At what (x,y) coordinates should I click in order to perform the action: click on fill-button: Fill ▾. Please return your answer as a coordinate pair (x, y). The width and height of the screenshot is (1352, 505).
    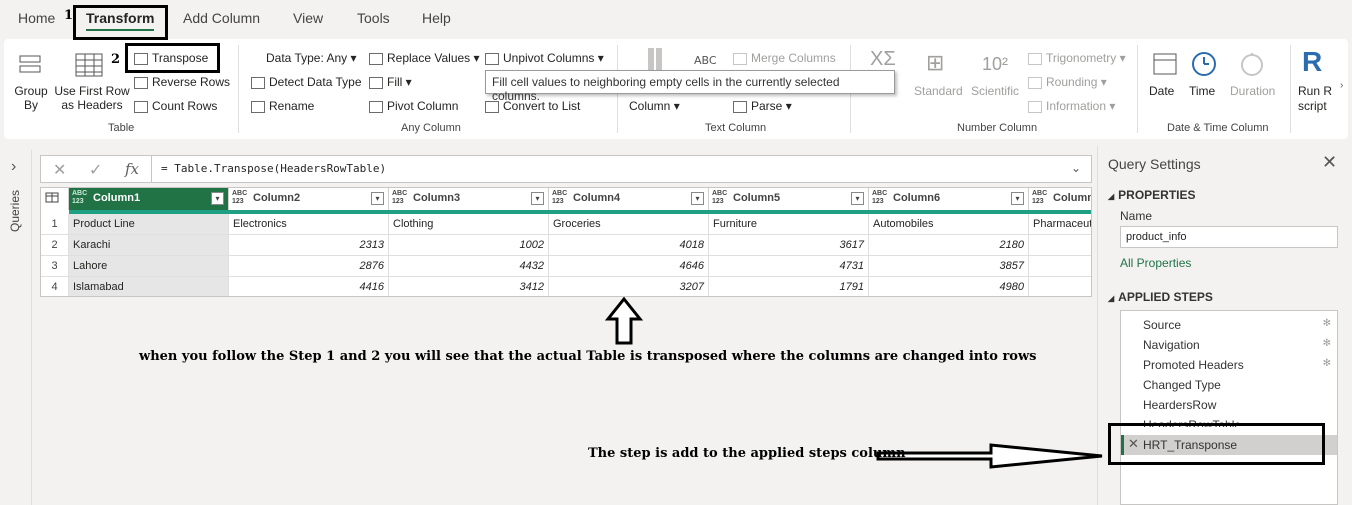
    Looking at the image, I should click on (390, 82).